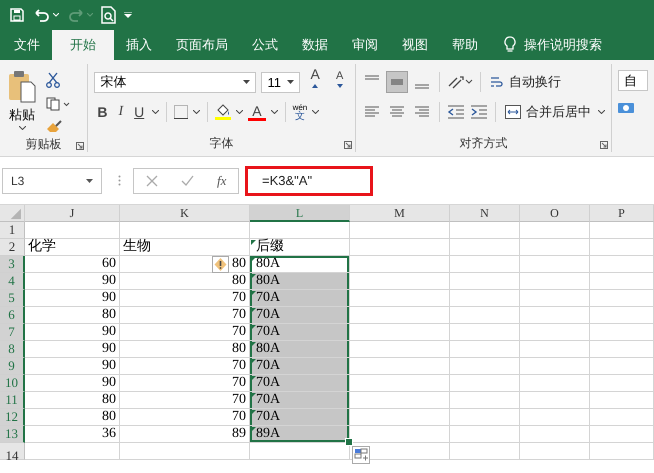  What do you see at coordinates (22, 100) in the screenshot?
I see `paste-button: 粘贴` at bounding box center [22, 100].